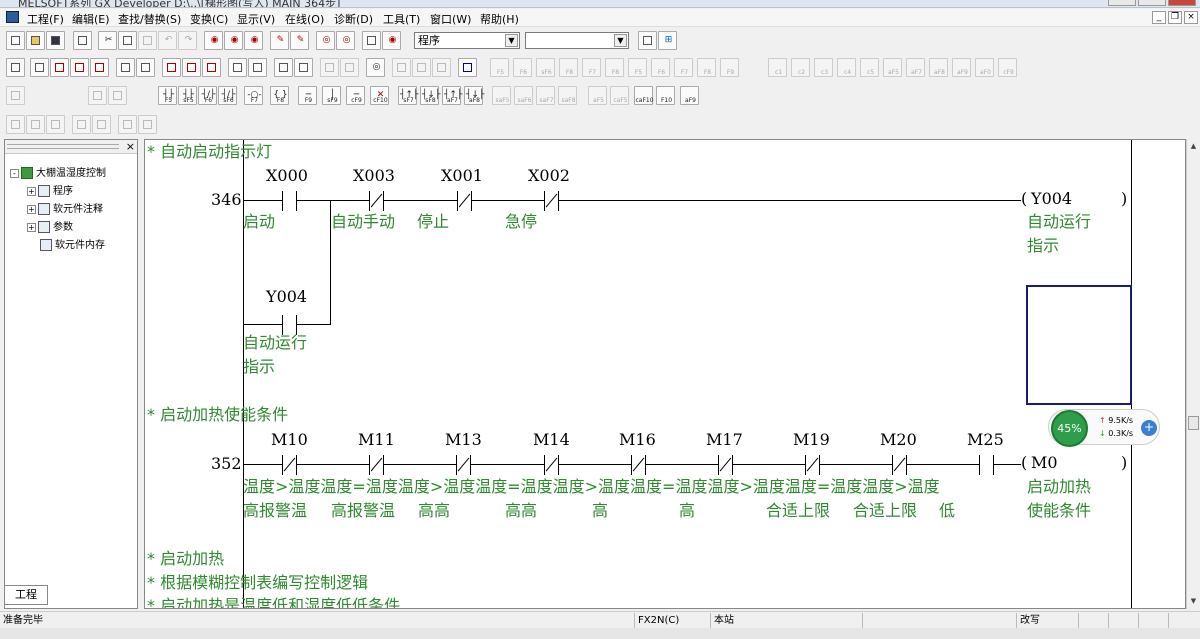  What do you see at coordinates (620, 40) in the screenshot?
I see `chevron-down-icon: ▼` at bounding box center [620, 40].